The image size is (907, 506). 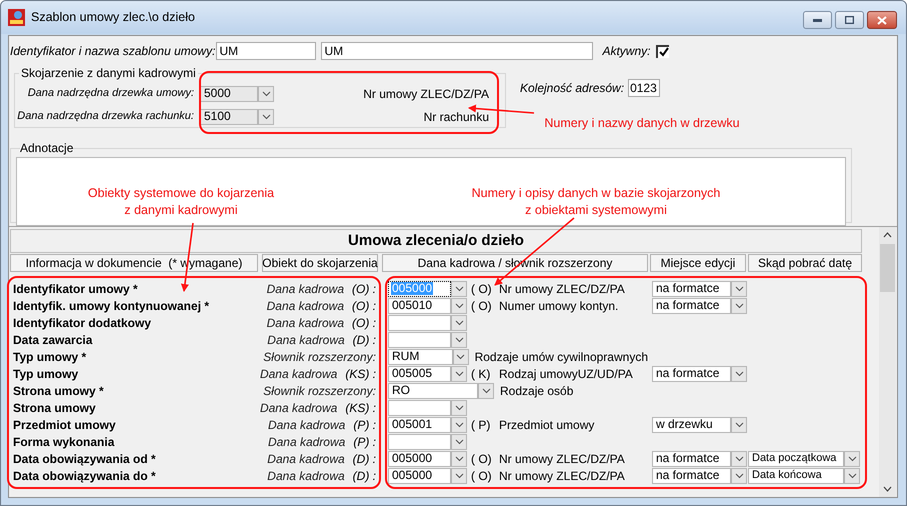 I want to click on data-description: Przedmiot umowy, so click(x=546, y=425).